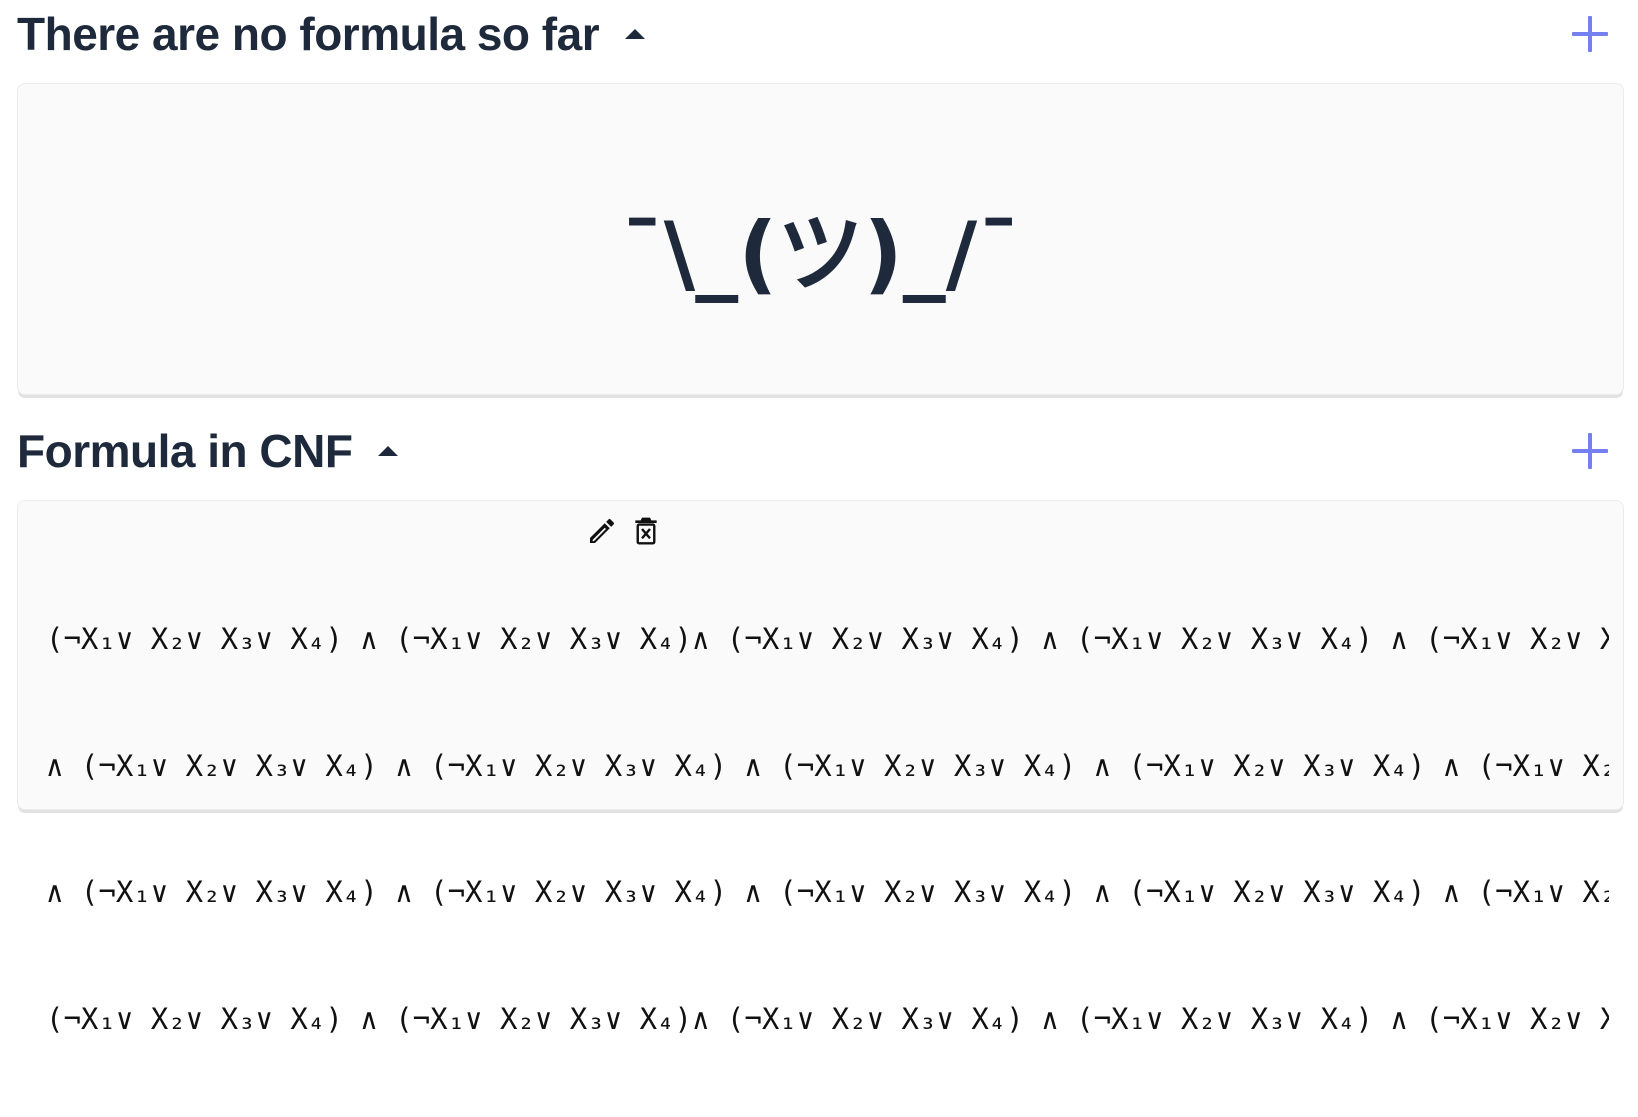 The image size is (1638, 1117). Describe the element at coordinates (1590, 451) in the screenshot. I see `add-cnf-formula-button` at that location.